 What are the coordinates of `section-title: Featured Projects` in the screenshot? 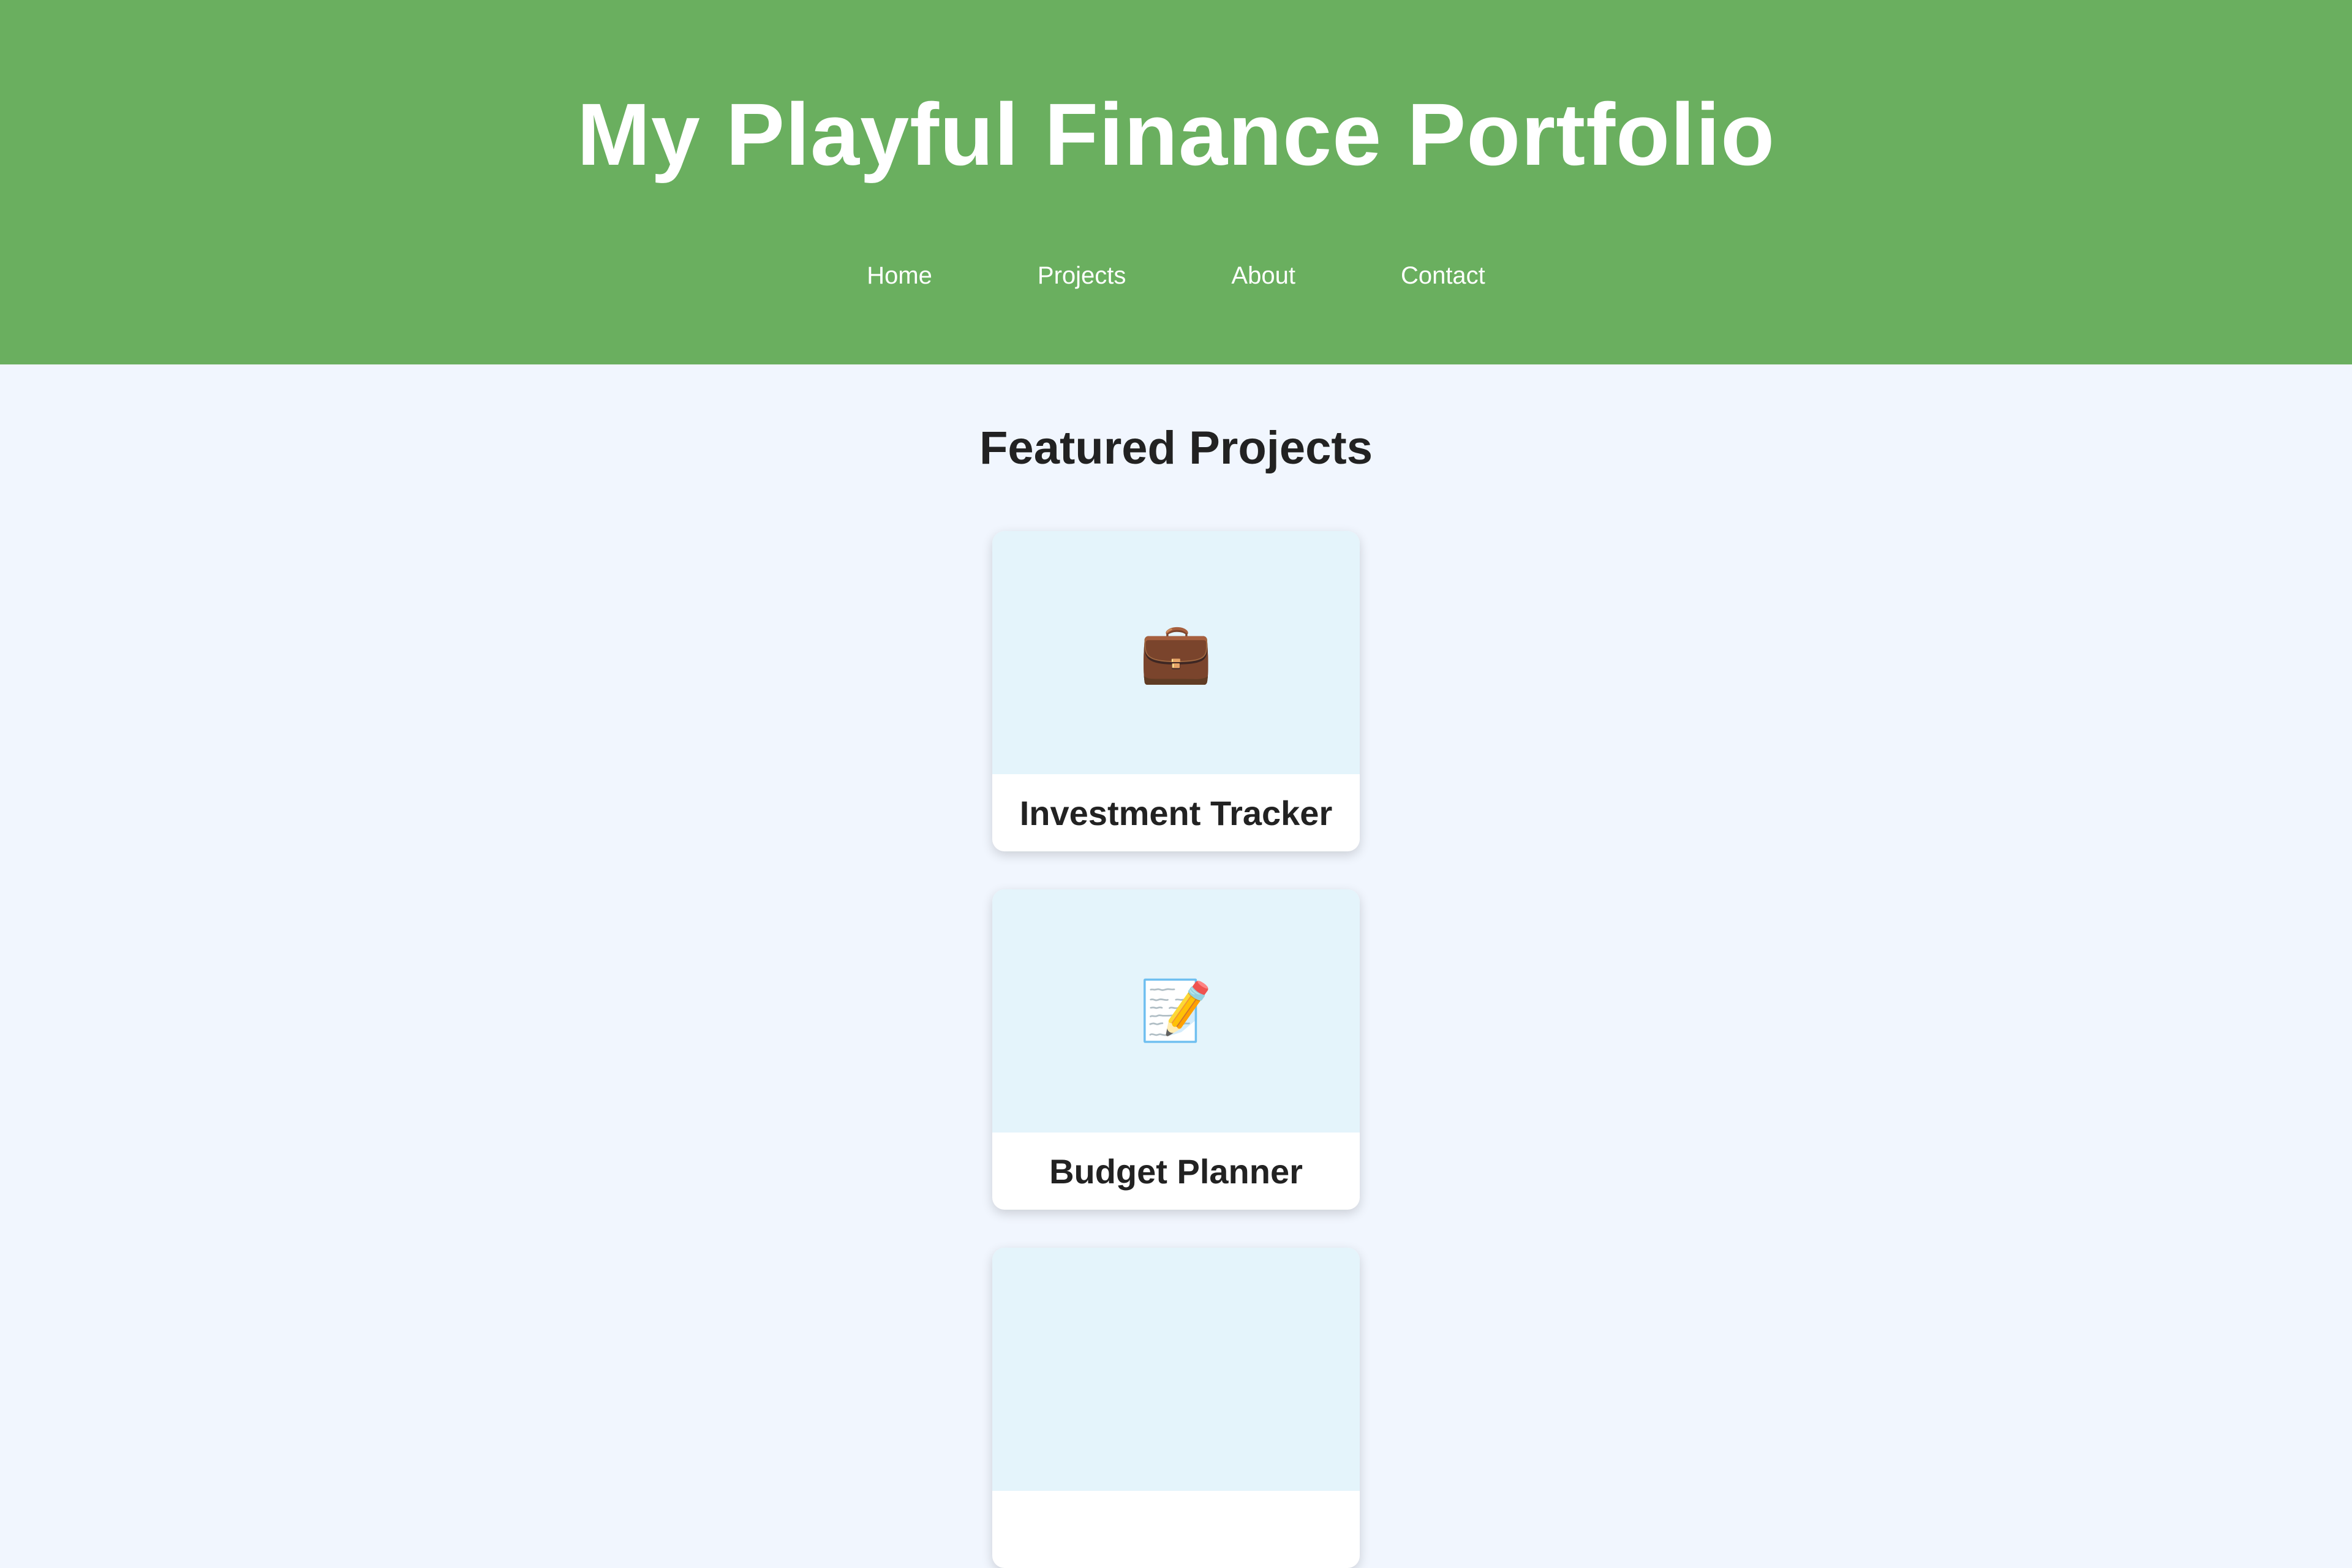 It's located at (1176, 448).